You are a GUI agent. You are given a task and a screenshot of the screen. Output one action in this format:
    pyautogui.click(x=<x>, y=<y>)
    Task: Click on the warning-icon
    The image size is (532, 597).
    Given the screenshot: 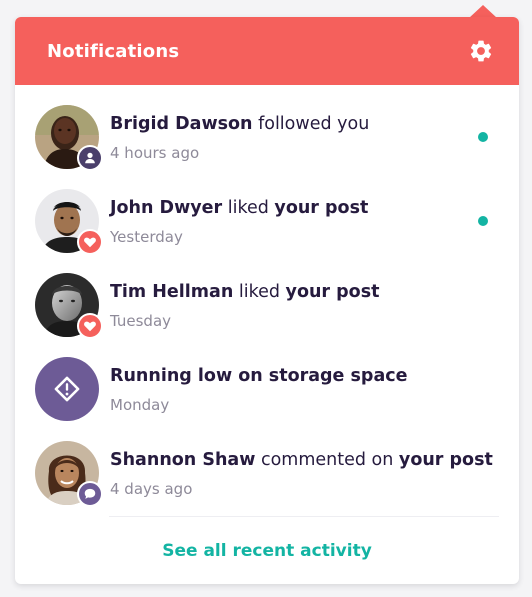 What is the action you would take?
    pyautogui.click(x=67, y=389)
    